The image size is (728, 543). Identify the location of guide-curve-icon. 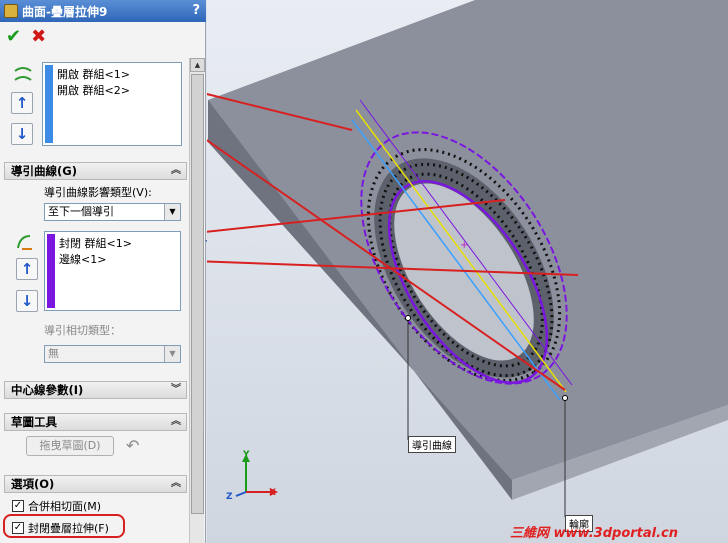
(24, 242).